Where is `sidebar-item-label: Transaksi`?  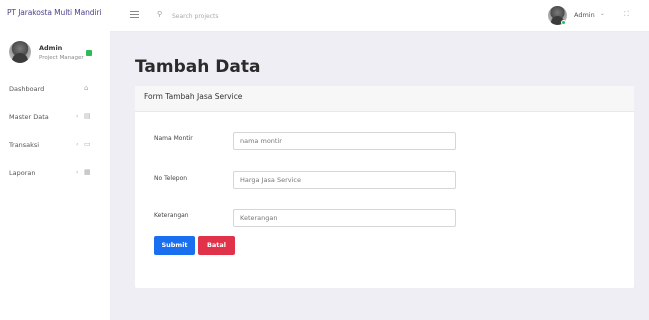 sidebar-item-label: Transaksi is located at coordinates (24, 145).